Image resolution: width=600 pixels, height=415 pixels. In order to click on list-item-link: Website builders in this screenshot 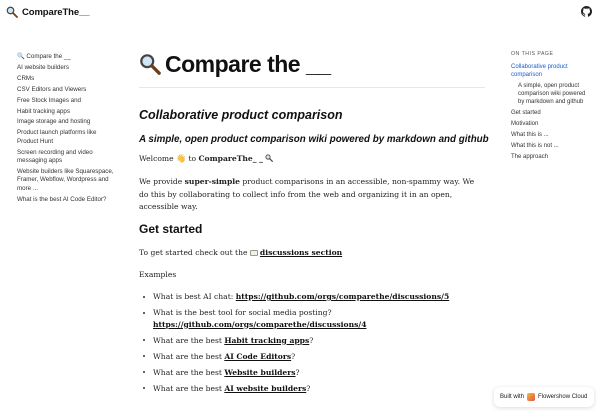, I will do `click(259, 372)`.